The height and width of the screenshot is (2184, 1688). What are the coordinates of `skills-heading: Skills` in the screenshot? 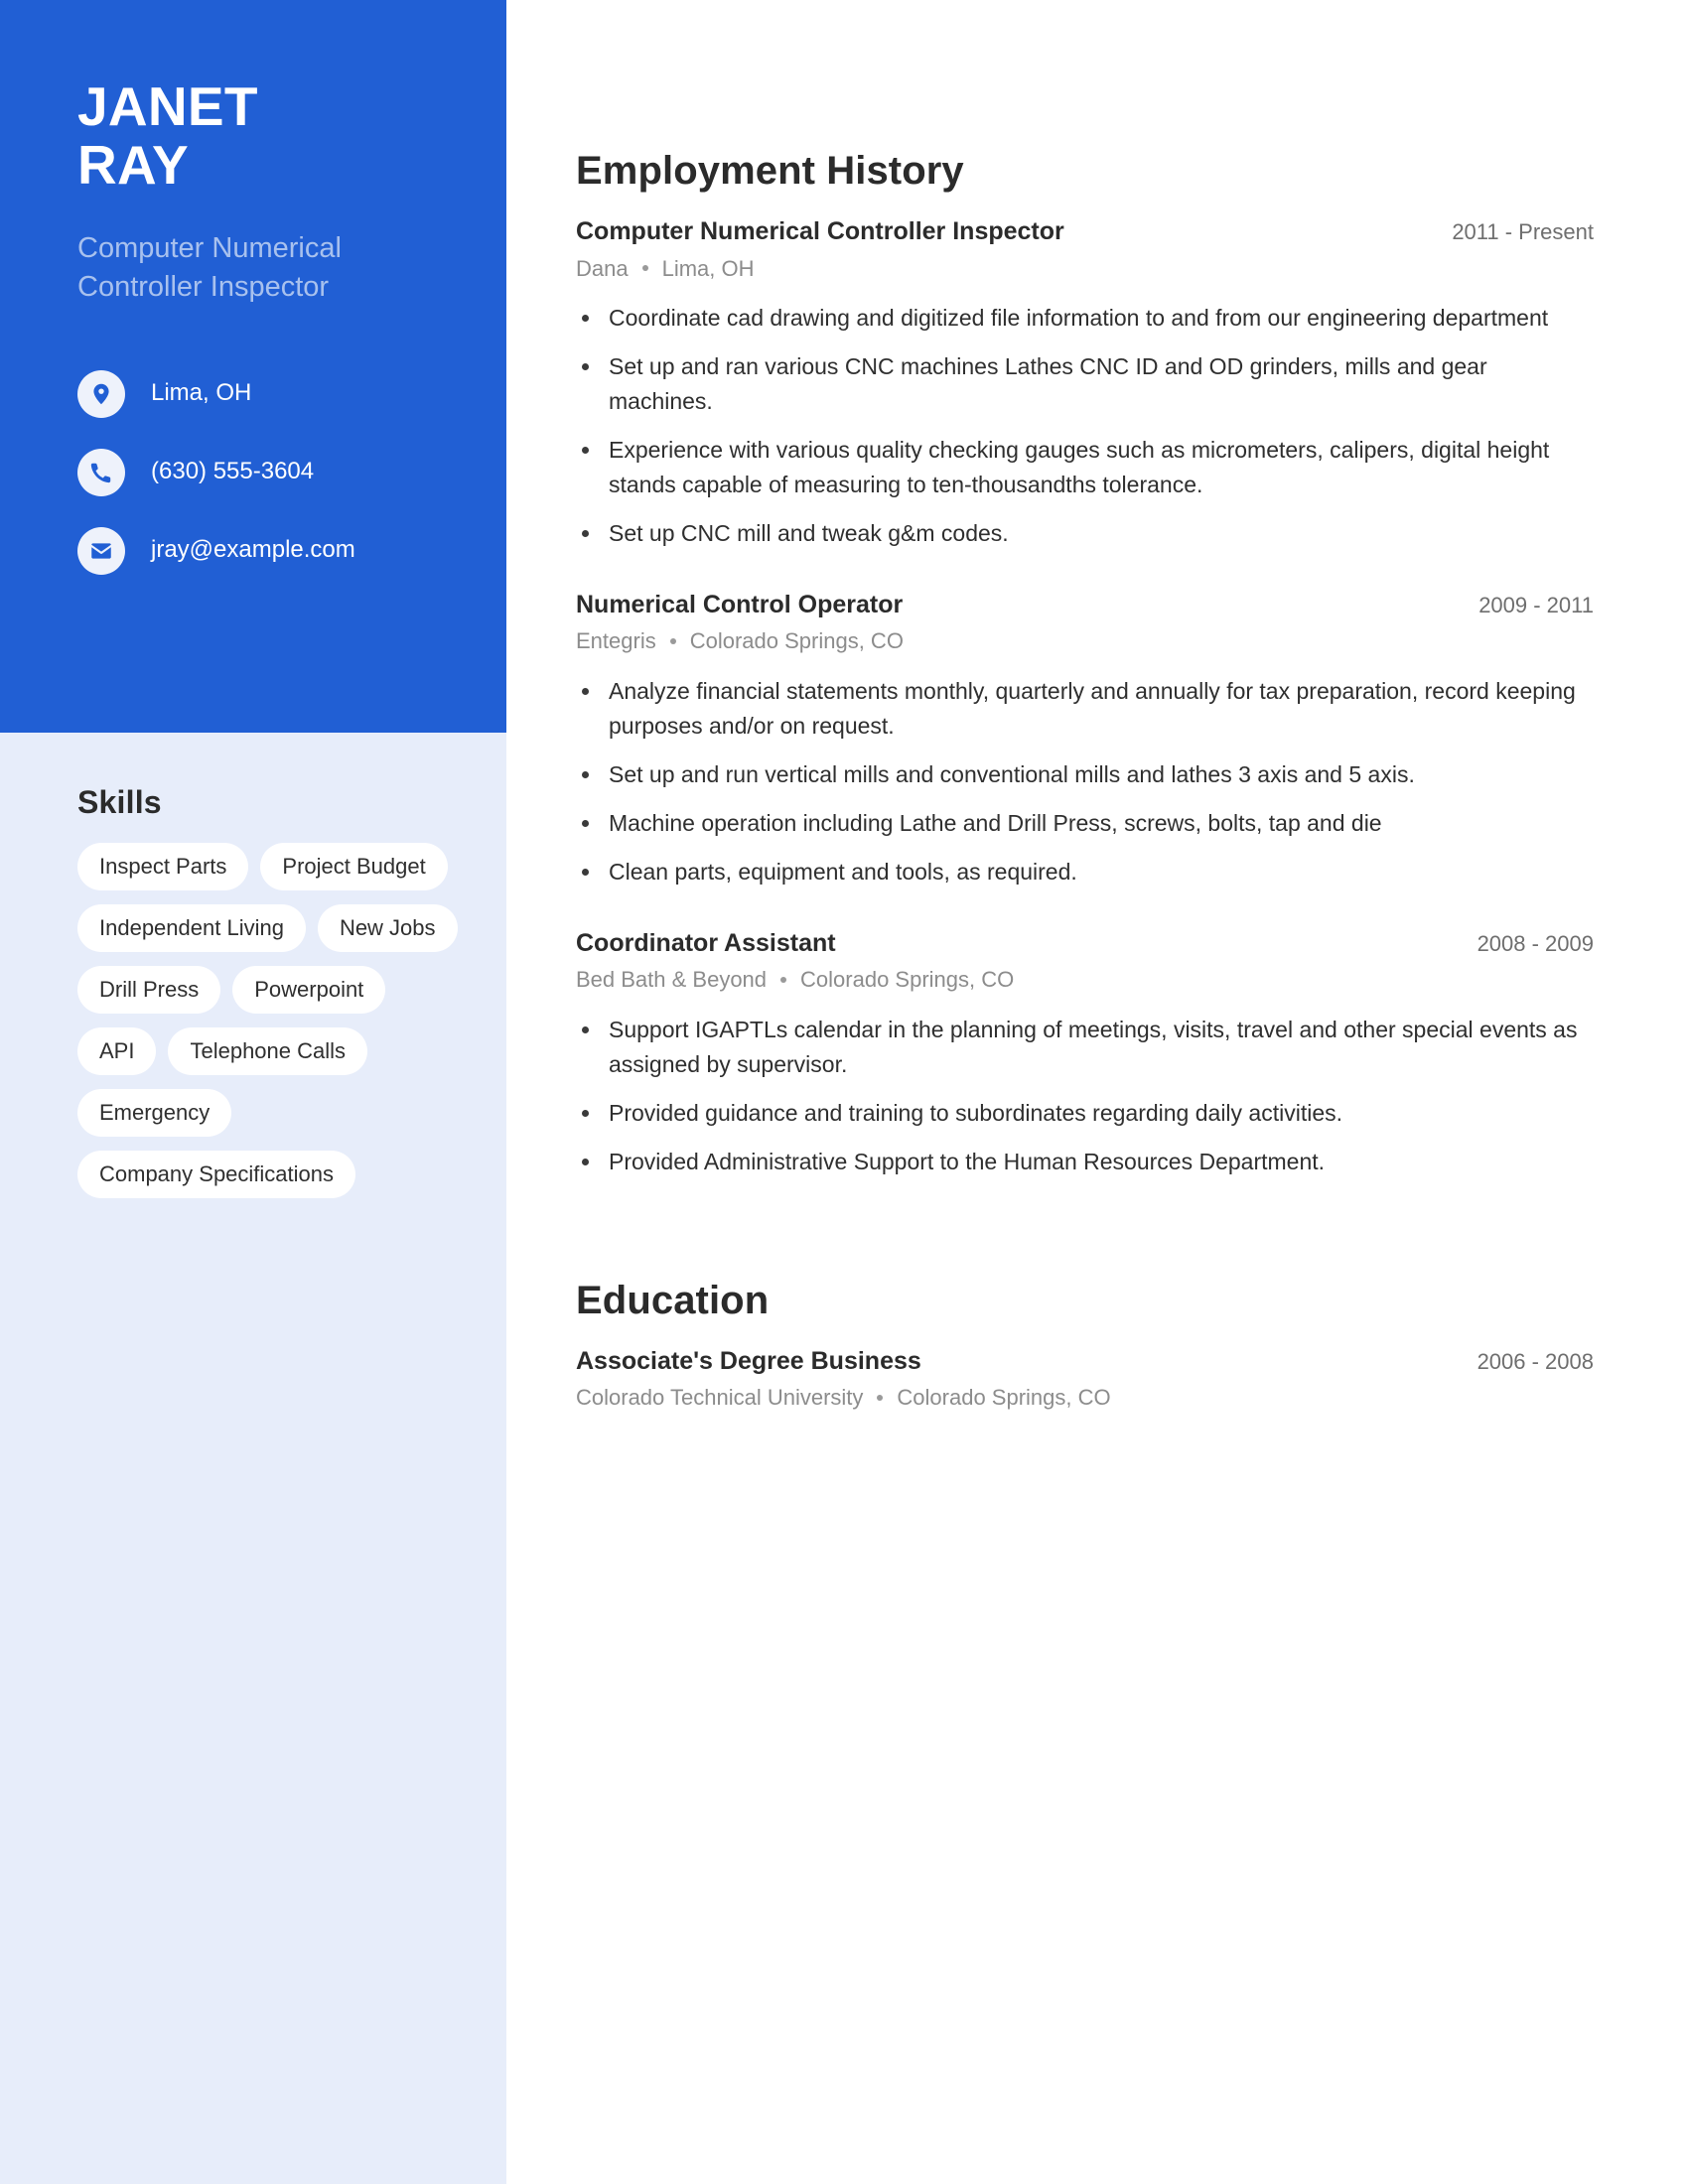 It's located at (119, 802).